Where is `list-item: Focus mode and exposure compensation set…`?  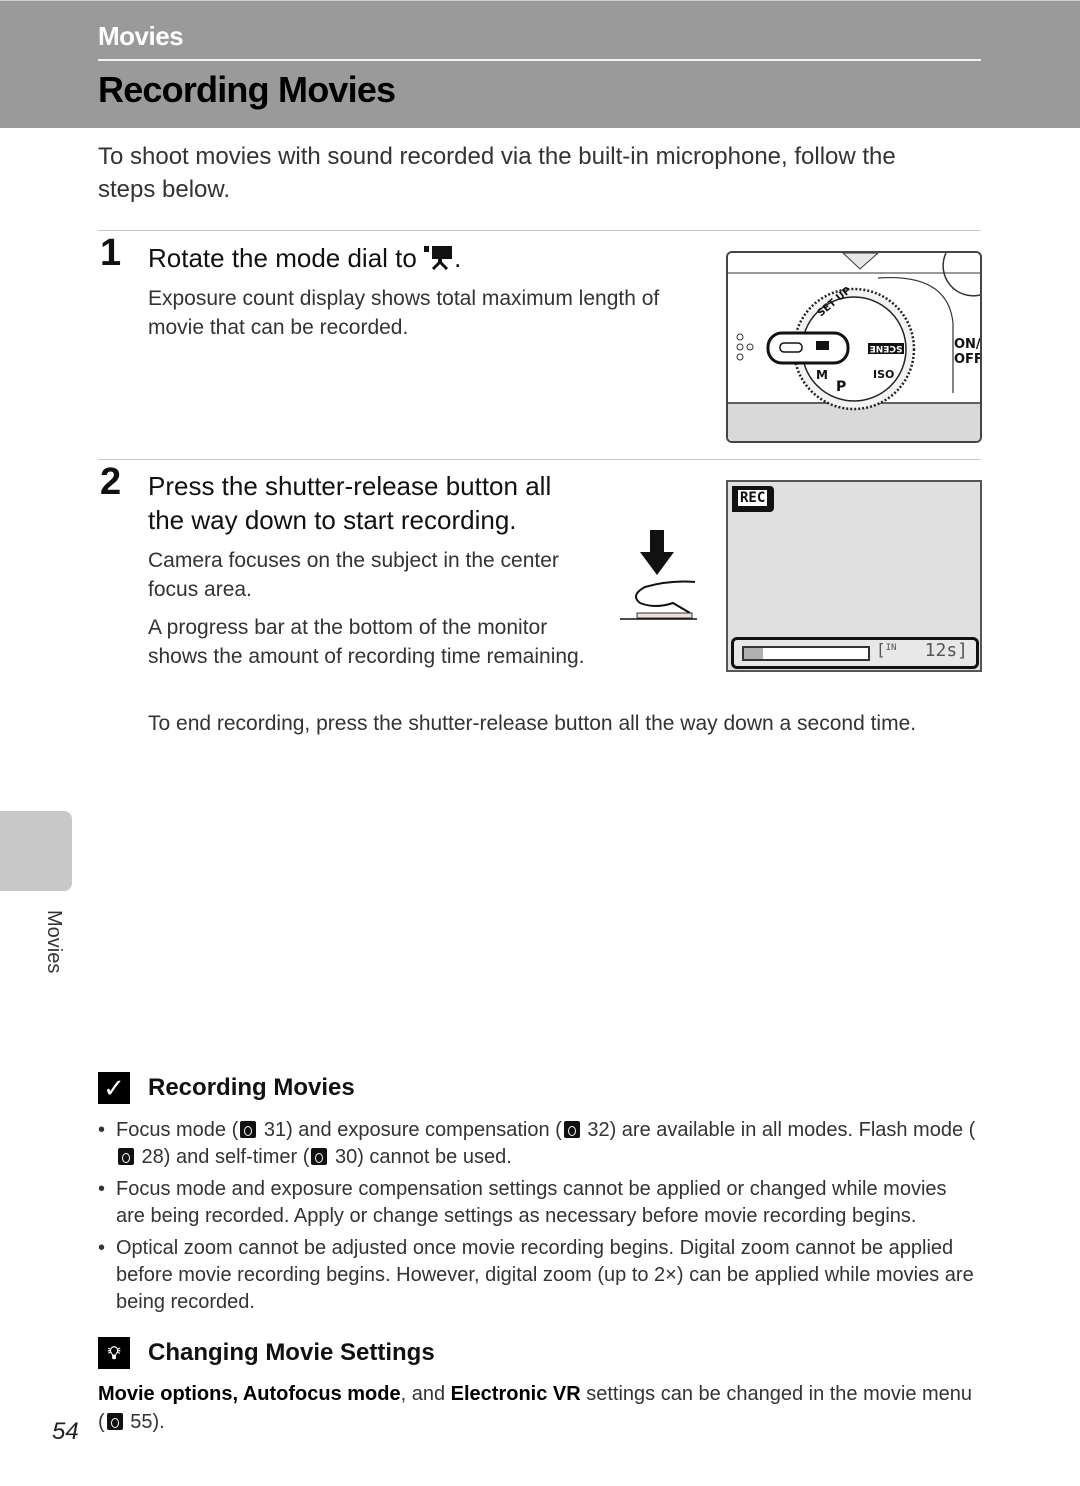 list-item: Focus mode and exposure compensation set… is located at coordinates (538, 1203).